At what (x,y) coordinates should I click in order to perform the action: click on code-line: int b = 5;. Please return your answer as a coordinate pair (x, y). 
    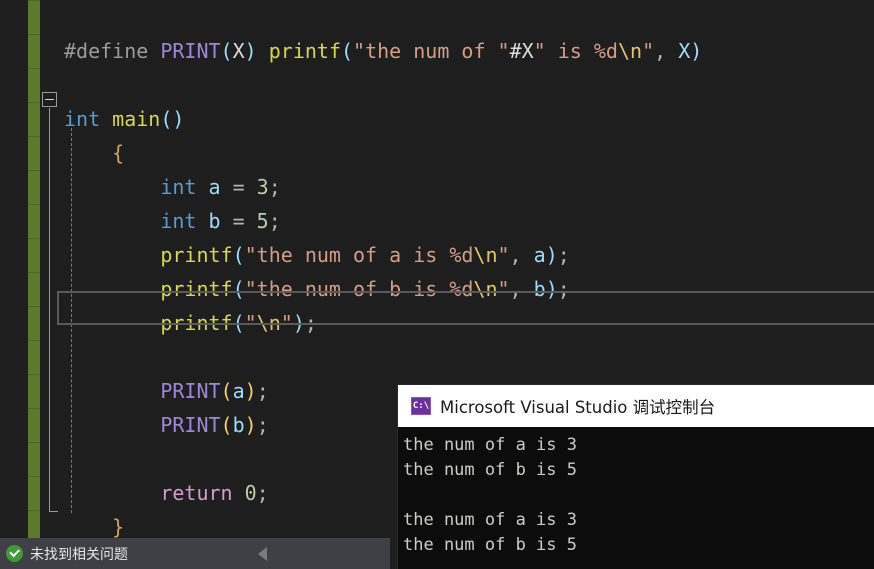
    Looking at the image, I should click on (469, 221).